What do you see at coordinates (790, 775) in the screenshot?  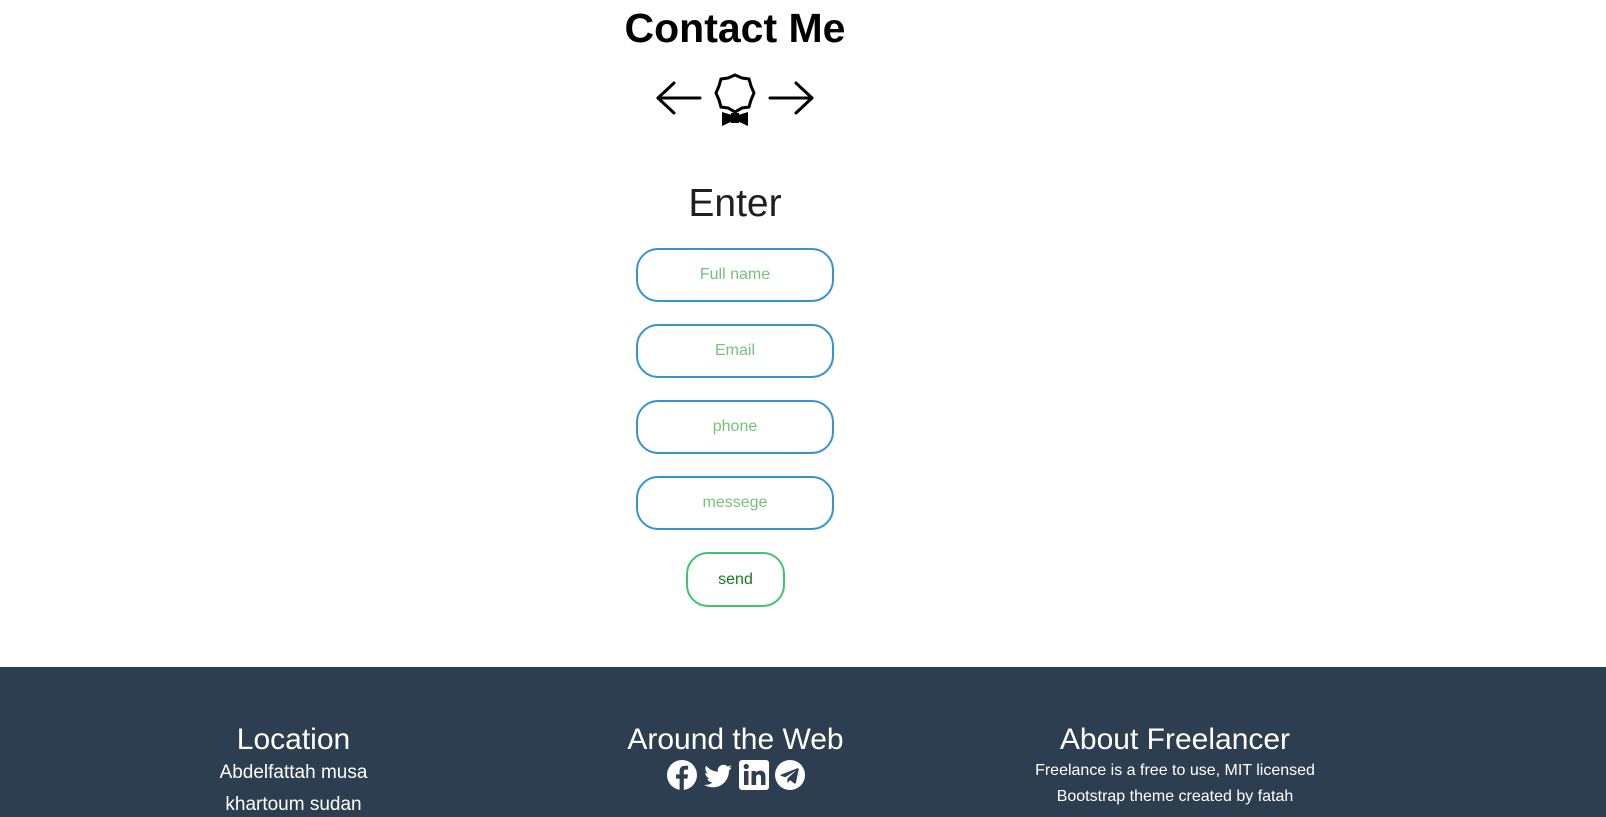 I see `telegram-icon` at bounding box center [790, 775].